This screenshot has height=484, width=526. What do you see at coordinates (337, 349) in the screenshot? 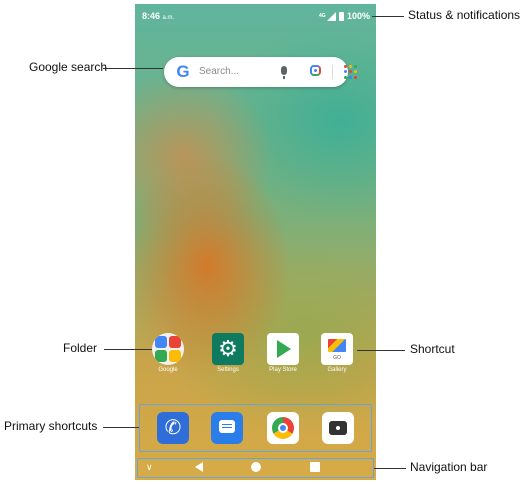
I see `gallery-icon: GO` at bounding box center [337, 349].